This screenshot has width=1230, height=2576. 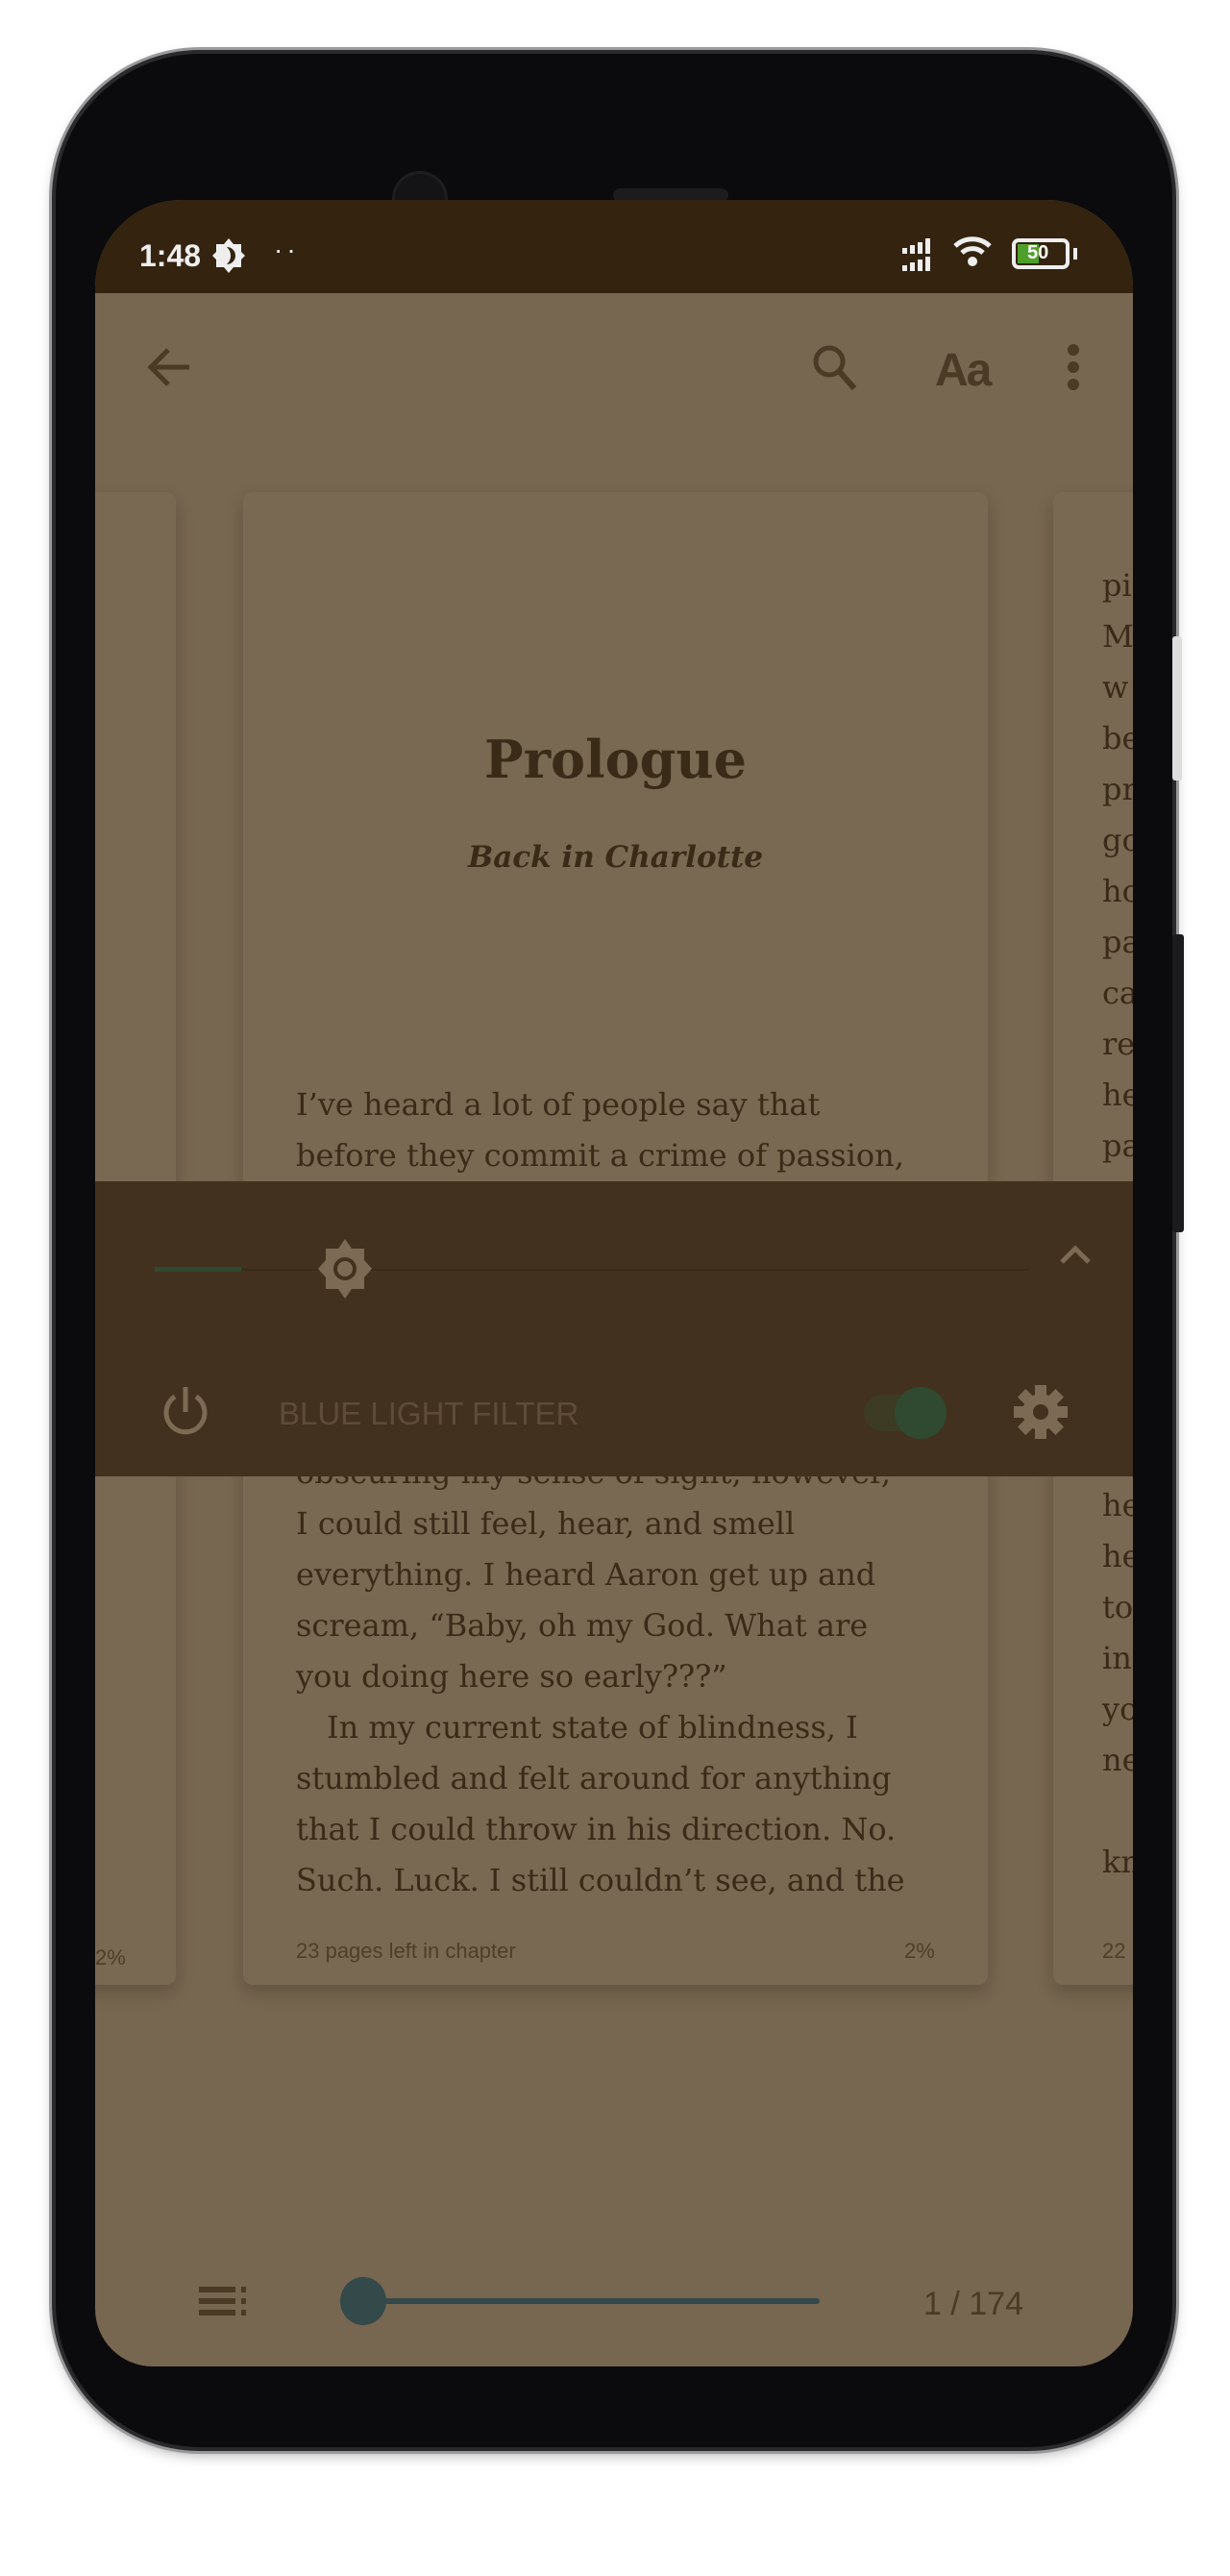 I want to click on text-line: stumbled and felt around for anything, so click(x=594, y=1778).